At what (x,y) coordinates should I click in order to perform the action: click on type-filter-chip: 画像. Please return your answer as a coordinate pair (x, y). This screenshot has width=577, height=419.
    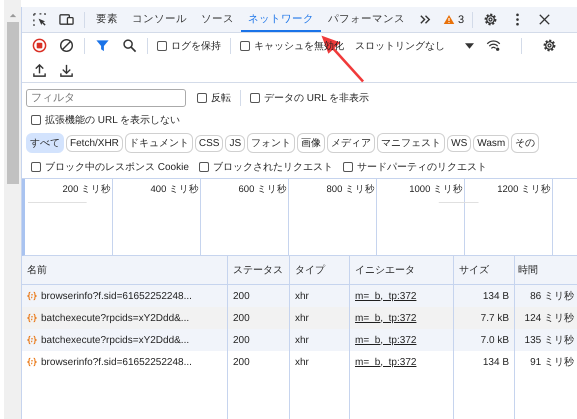
    Looking at the image, I should click on (311, 143).